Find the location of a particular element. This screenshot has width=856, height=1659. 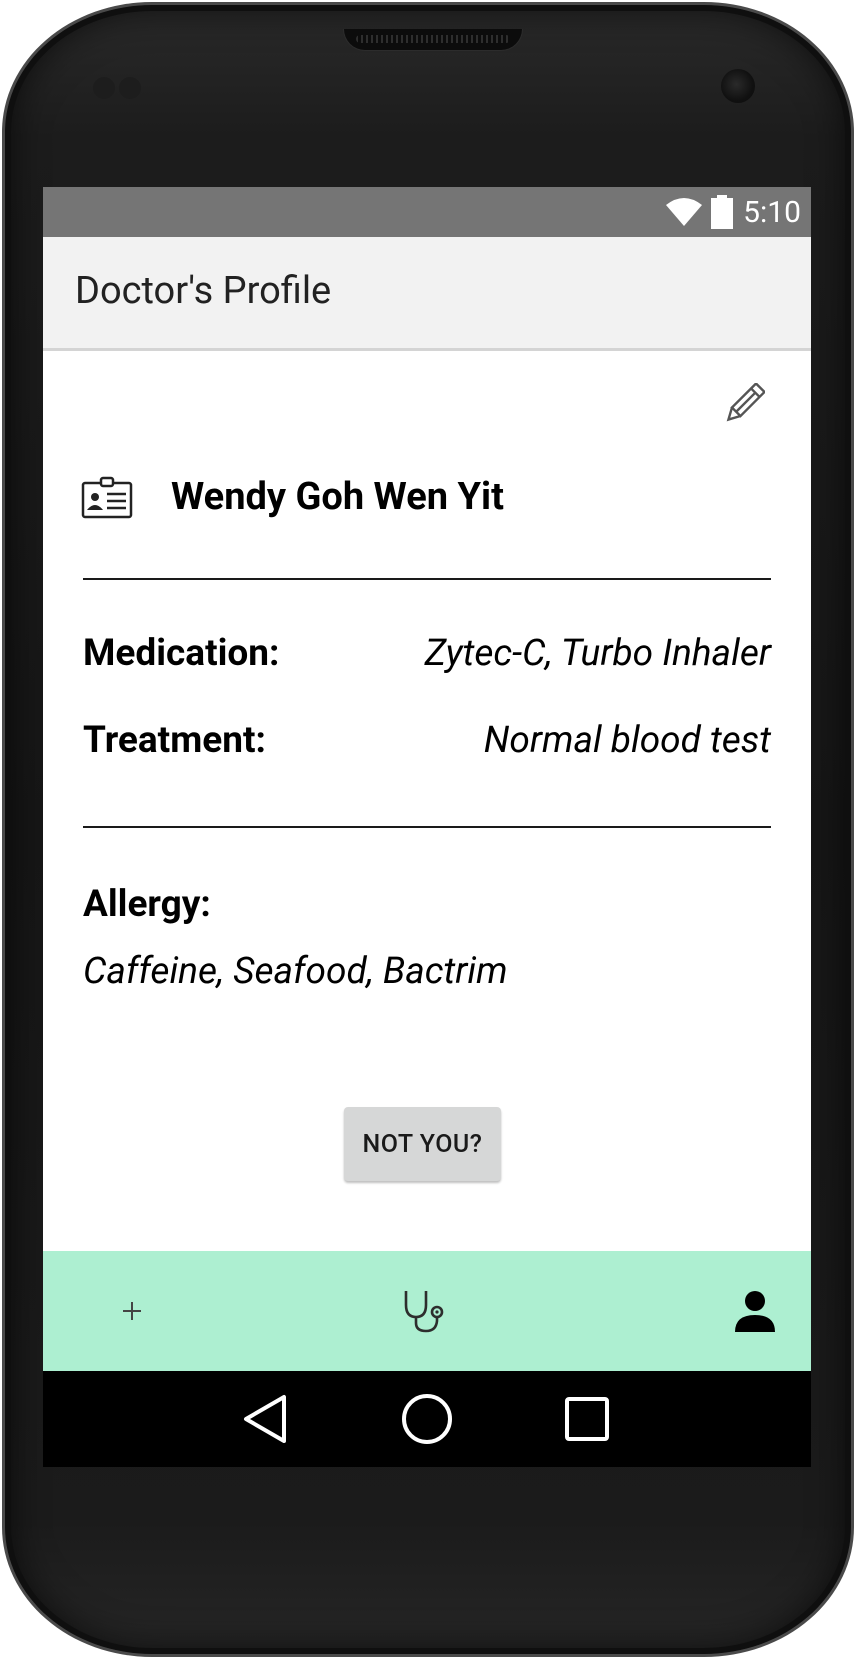

doctor-name-row: Wendy Goh Wen Yit is located at coordinates (292, 497).